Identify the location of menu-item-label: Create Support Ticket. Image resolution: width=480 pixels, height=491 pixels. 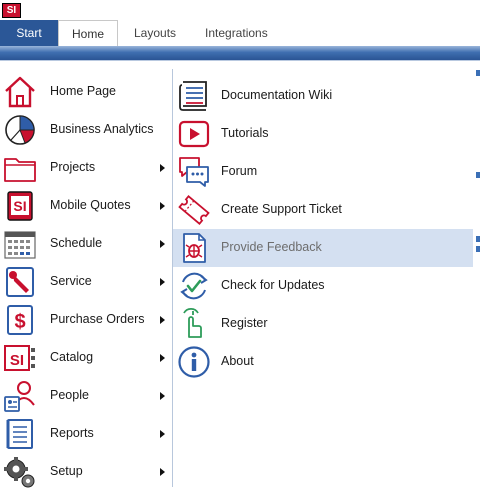
(281, 209).